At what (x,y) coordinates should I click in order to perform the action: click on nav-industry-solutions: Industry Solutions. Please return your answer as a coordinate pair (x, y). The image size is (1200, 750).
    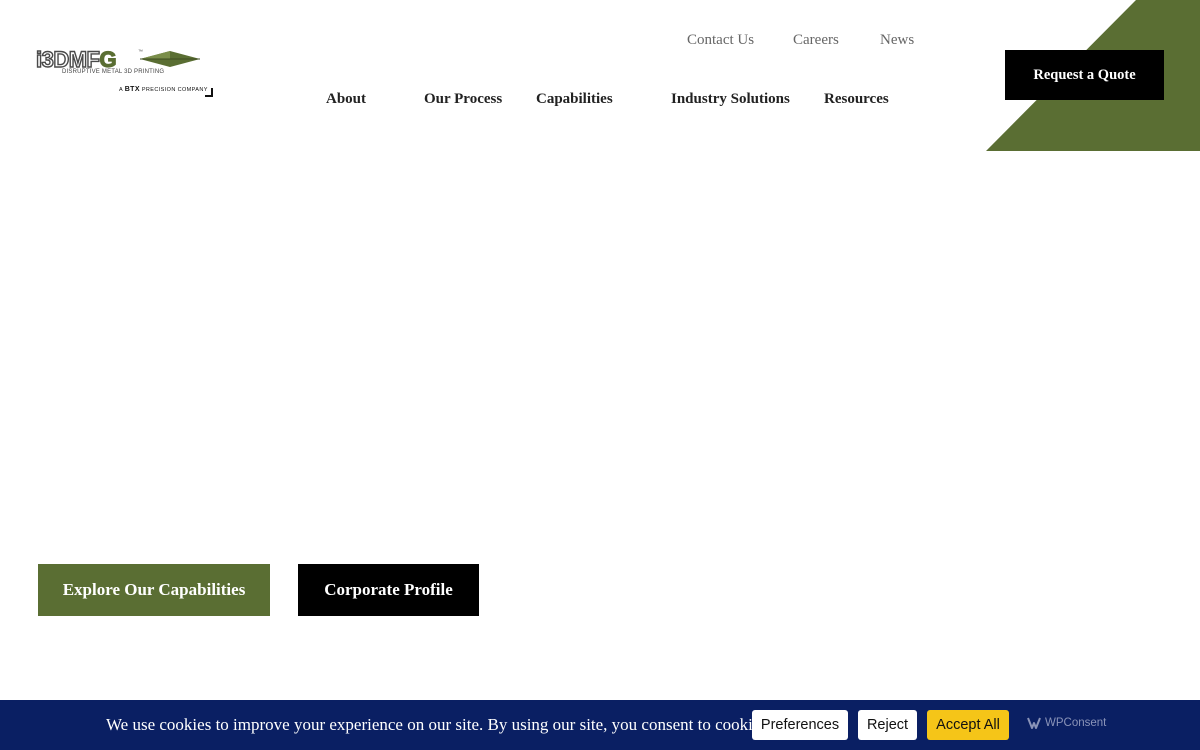
    Looking at the image, I should click on (730, 99).